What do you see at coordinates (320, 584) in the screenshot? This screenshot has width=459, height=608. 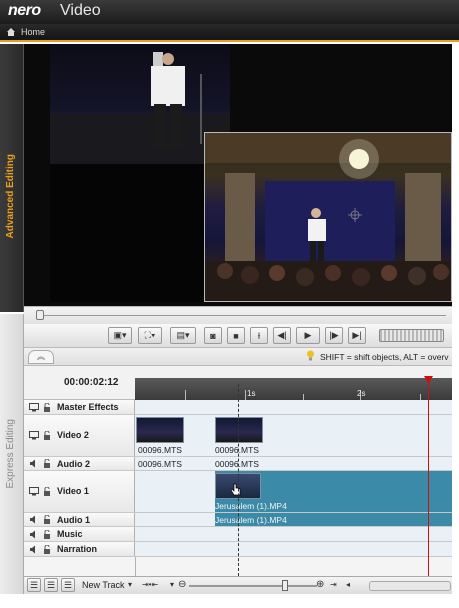 I see `zoom-in-icon: ⊕` at bounding box center [320, 584].